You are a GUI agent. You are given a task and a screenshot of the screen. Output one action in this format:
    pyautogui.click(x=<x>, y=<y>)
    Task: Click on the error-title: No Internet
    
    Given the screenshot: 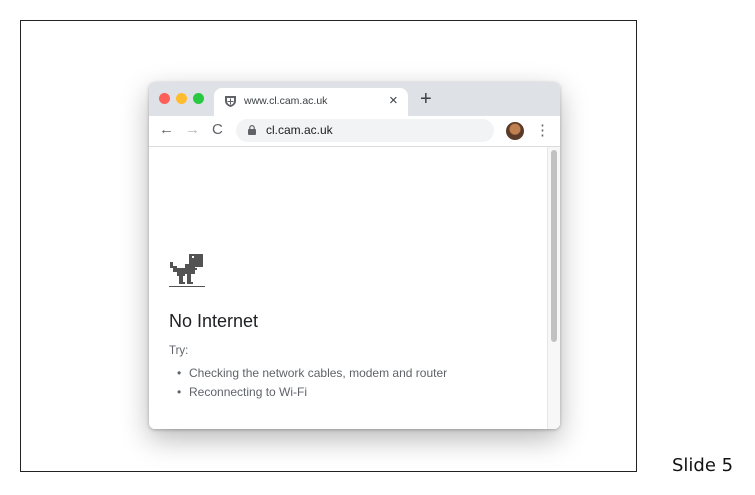 What is the action you would take?
    pyautogui.click(x=214, y=321)
    